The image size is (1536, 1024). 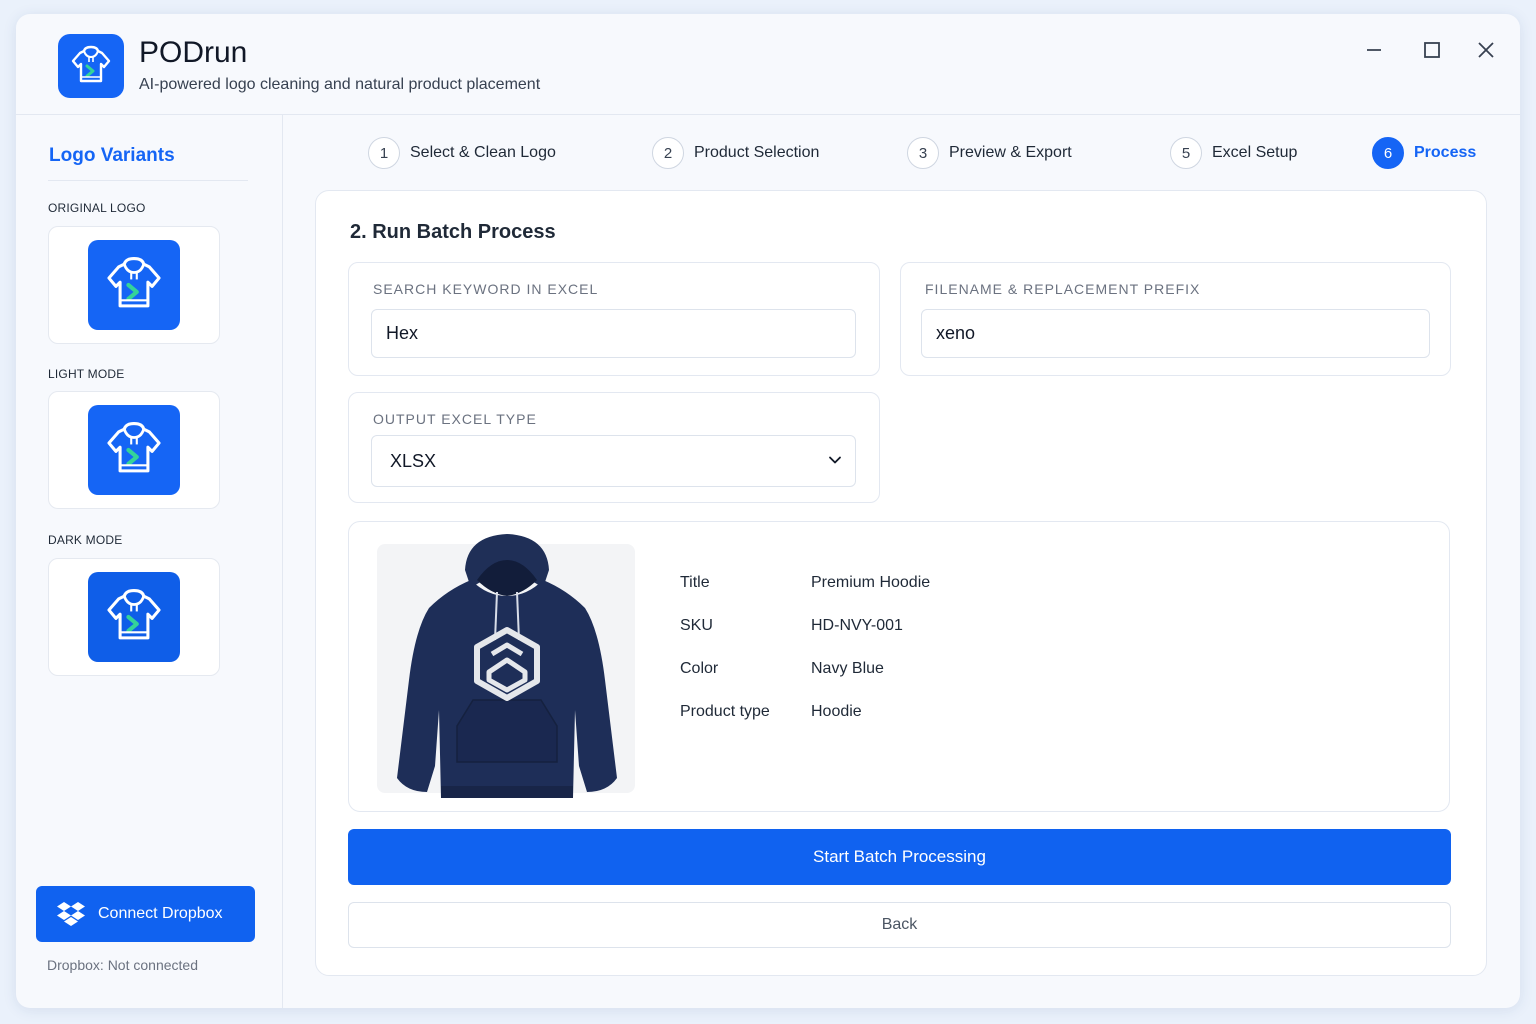 I want to click on hoodie-image, so click(x=507, y=666).